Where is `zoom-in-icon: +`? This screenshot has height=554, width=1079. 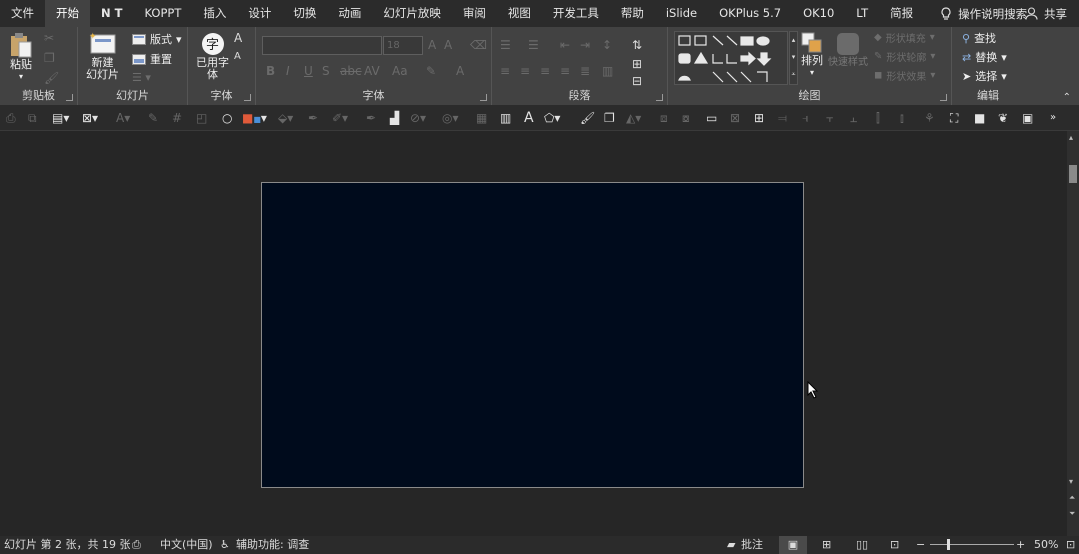
zoom-in-icon: + is located at coordinates (1020, 545).